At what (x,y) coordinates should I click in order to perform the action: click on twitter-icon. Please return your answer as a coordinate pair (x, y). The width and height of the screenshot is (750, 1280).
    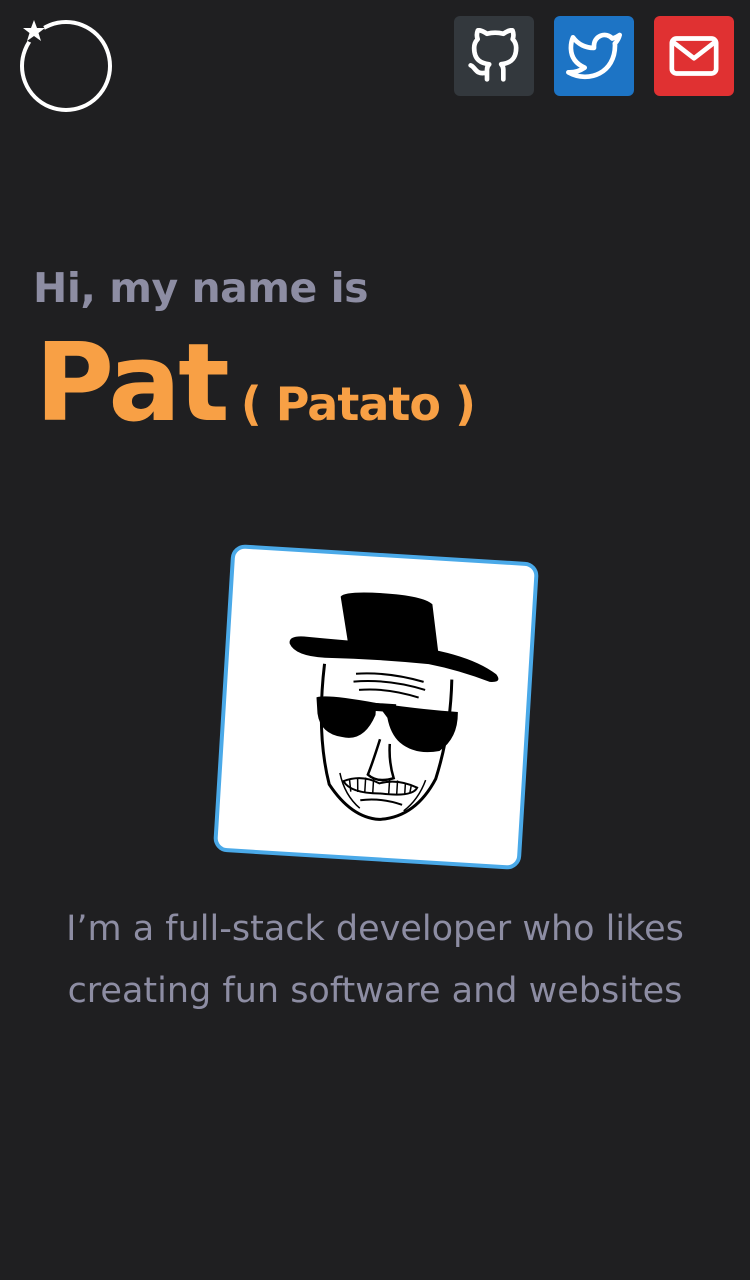
    Looking at the image, I should click on (594, 56).